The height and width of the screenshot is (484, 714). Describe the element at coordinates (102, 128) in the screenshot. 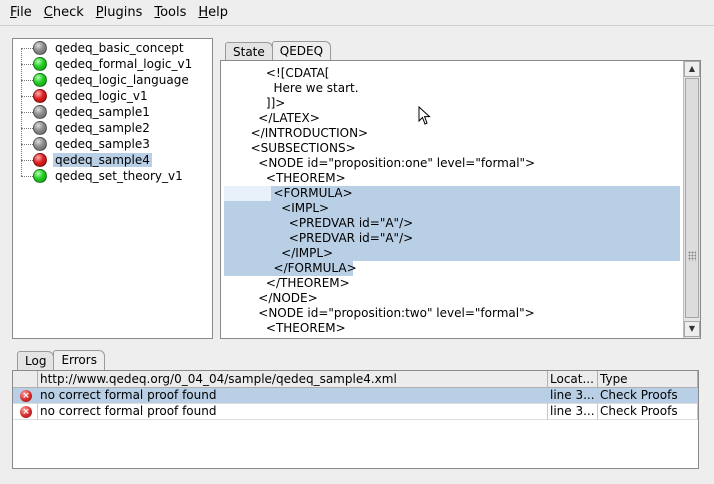

I see `tree-item-label: qedeq_sample2` at that location.